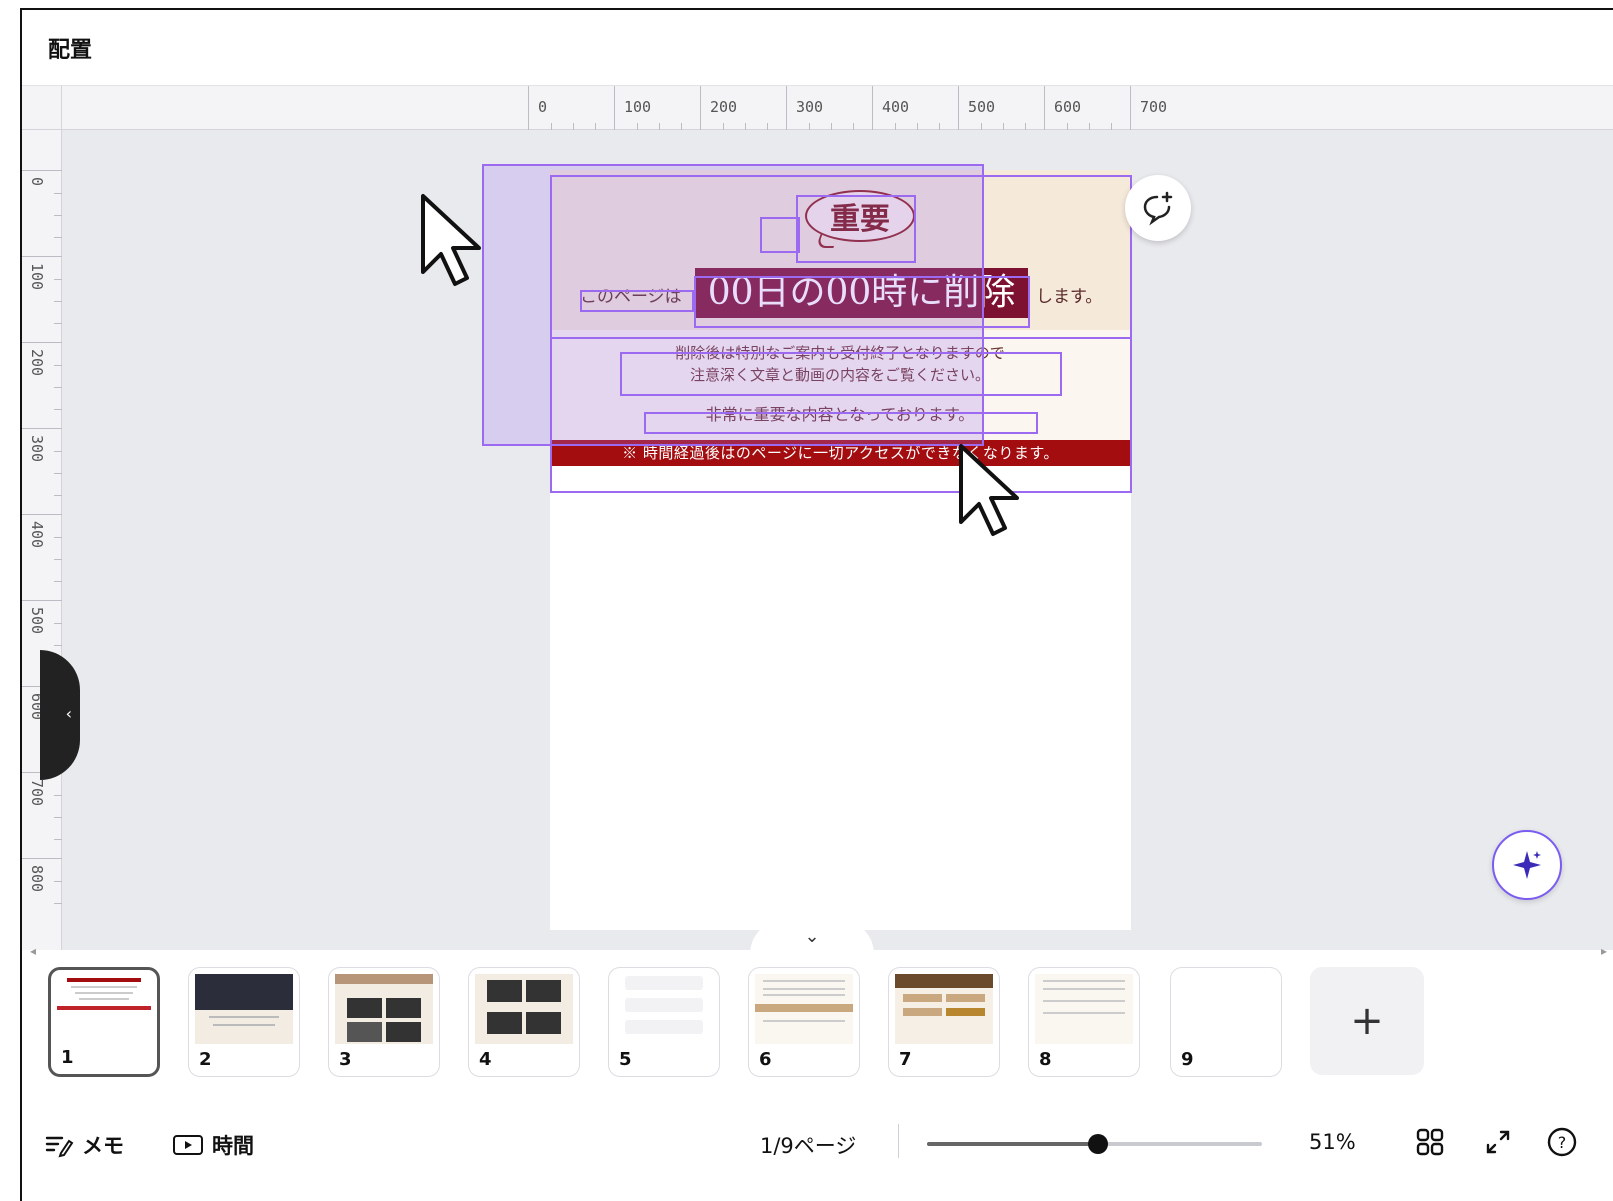 The height and width of the screenshot is (1201, 1613). What do you see at coordinates (1098, 1144) in the screenshot?
I see `zoom-slider-handle` at bounding box center [1098, 1144].